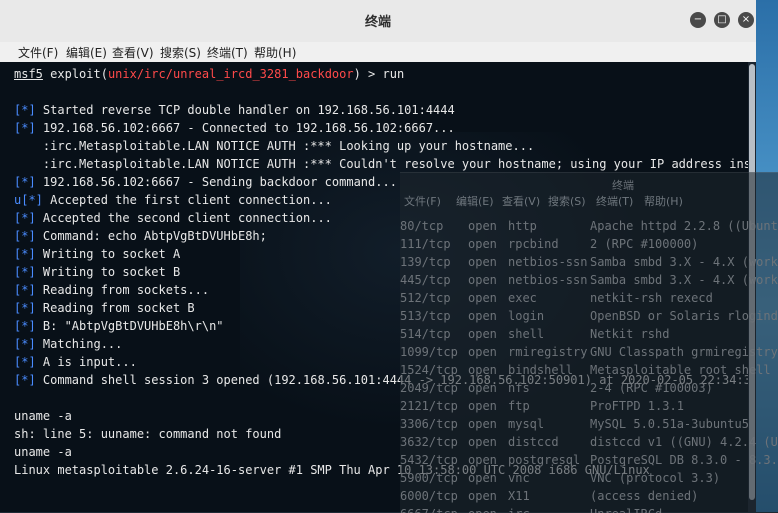 The image size is (778, 513). I want to click on bg-menu-edit: 编辑(E), so click(475, 201).